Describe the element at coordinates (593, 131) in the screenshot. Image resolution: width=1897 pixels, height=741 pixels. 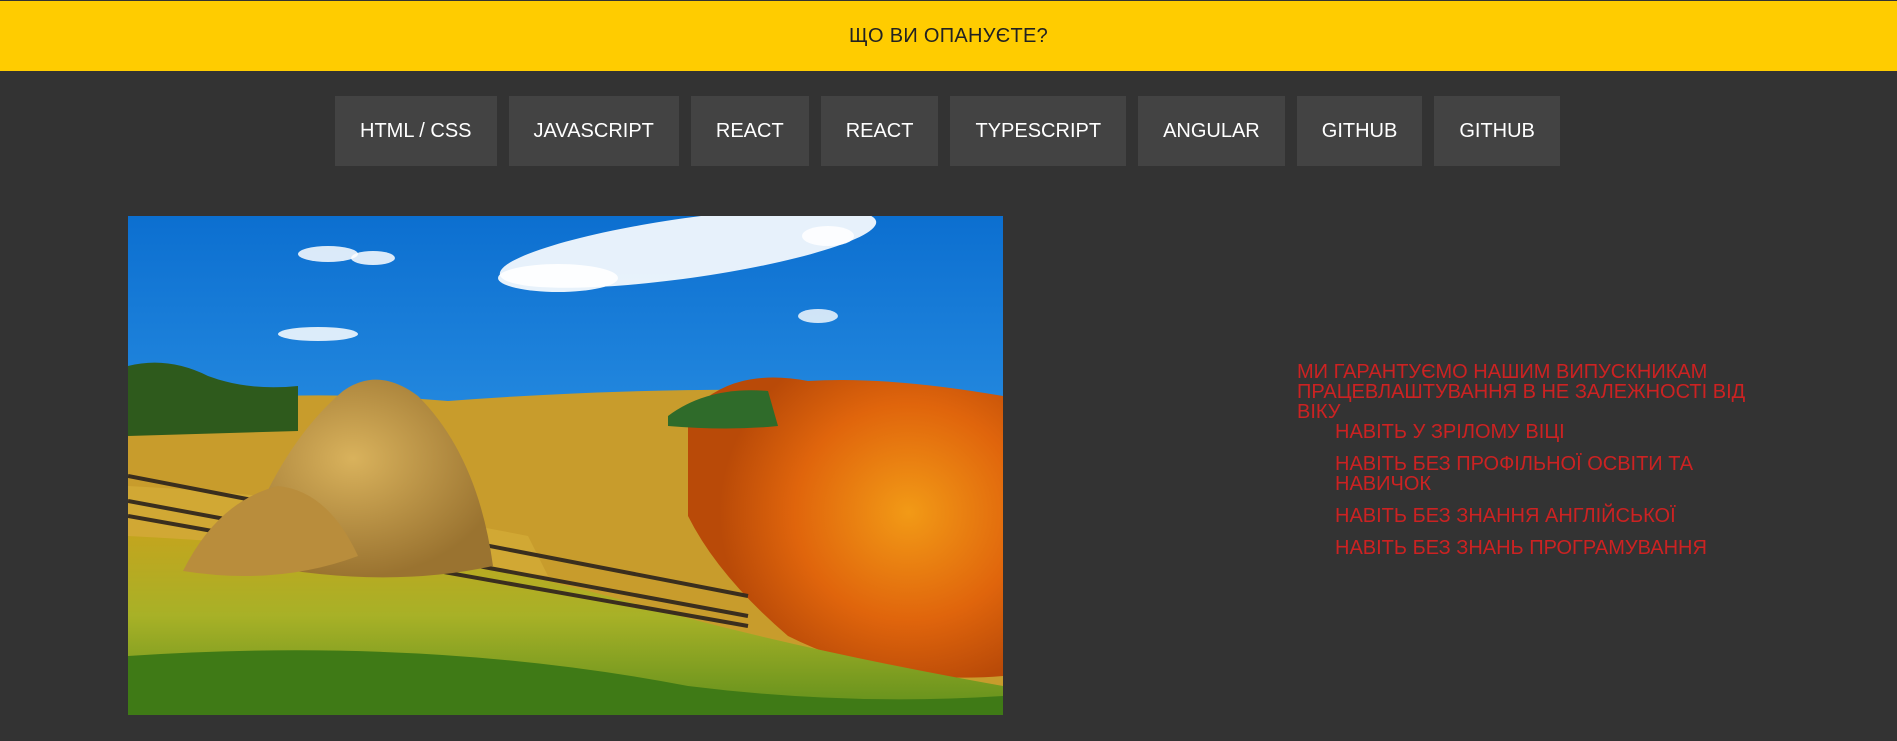
I see `tab-javascript: JAVASCRIPT` at that location.